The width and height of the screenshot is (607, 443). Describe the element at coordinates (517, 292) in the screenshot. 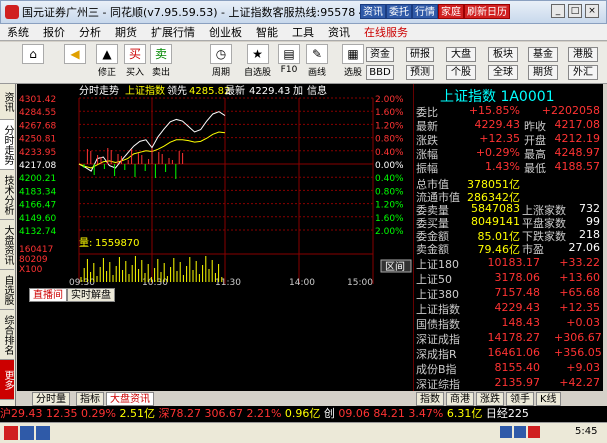

I see `index-value: 7157.48` at that location.